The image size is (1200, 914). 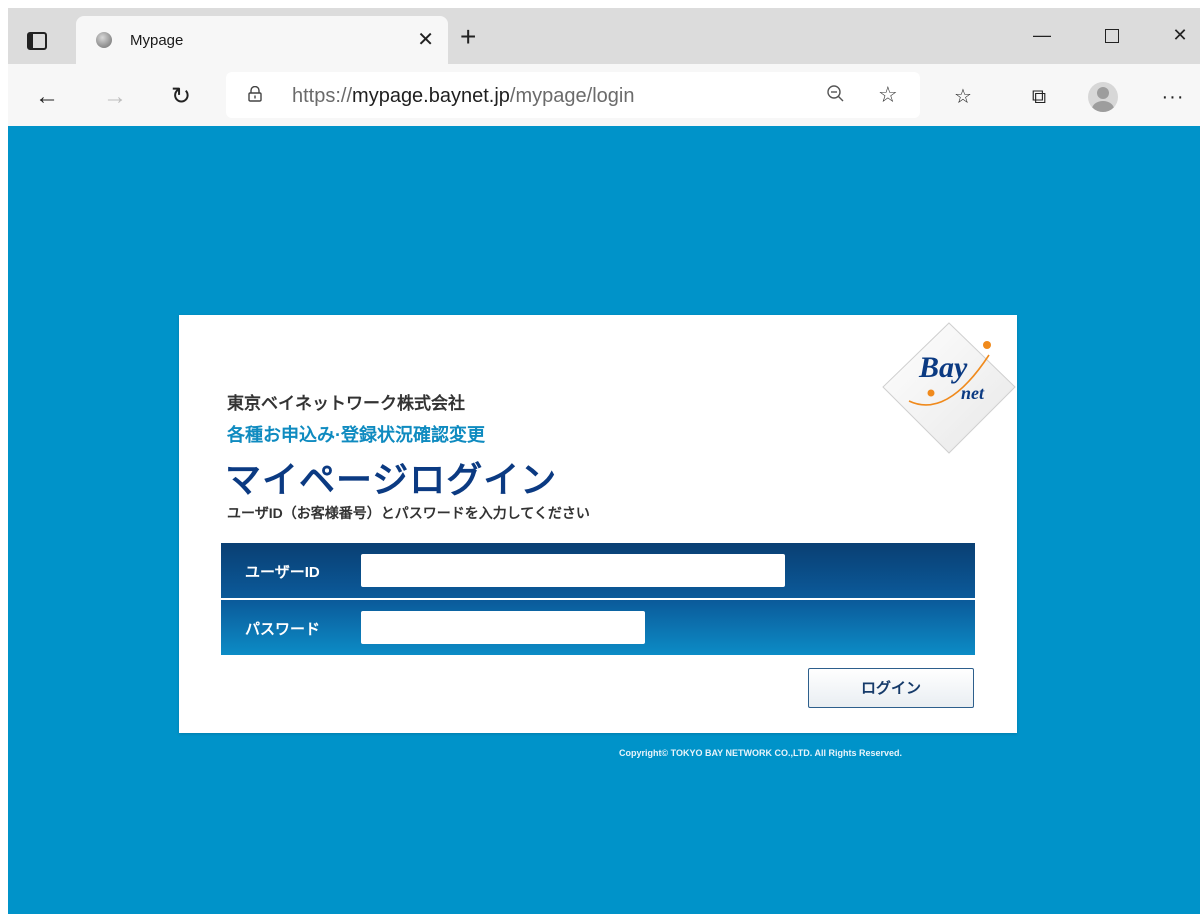 What do you see at coordinates (282, 572) in the screenshot?
I see `user-id-label: ユーザーID` at bounding box center [282, 572].